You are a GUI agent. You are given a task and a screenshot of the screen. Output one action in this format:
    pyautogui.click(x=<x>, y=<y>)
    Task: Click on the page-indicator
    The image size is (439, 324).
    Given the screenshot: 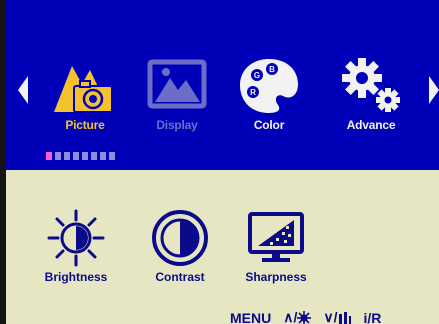 What is the action you would take?
    pyautogui.click(x=80, y=156)
    